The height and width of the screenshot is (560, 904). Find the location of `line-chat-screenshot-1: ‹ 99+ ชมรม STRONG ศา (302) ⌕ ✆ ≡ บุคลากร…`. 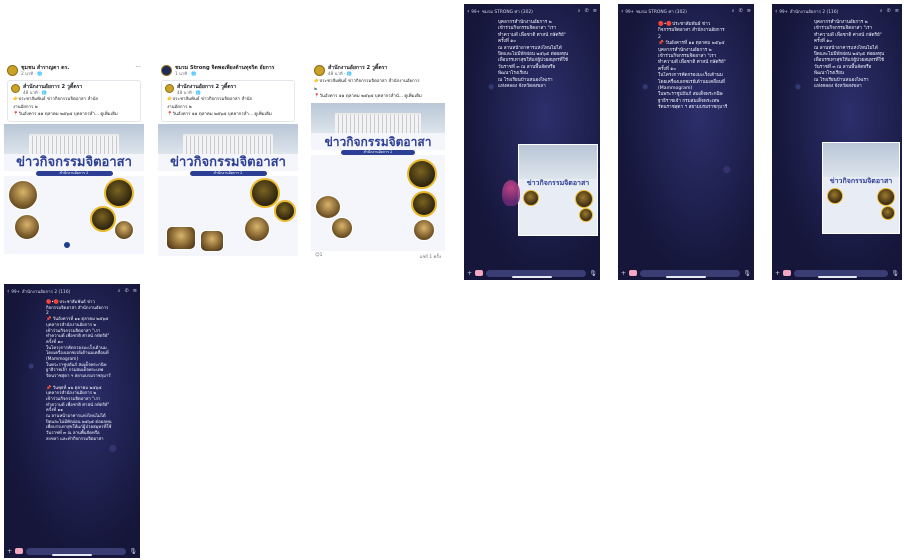

line-chat-screenshot-1: ‹ 99+ ชมรม STRONG ศา (302) ⌕ ✆ ≡ บุคลากร… is located at coordinates (532, 142).